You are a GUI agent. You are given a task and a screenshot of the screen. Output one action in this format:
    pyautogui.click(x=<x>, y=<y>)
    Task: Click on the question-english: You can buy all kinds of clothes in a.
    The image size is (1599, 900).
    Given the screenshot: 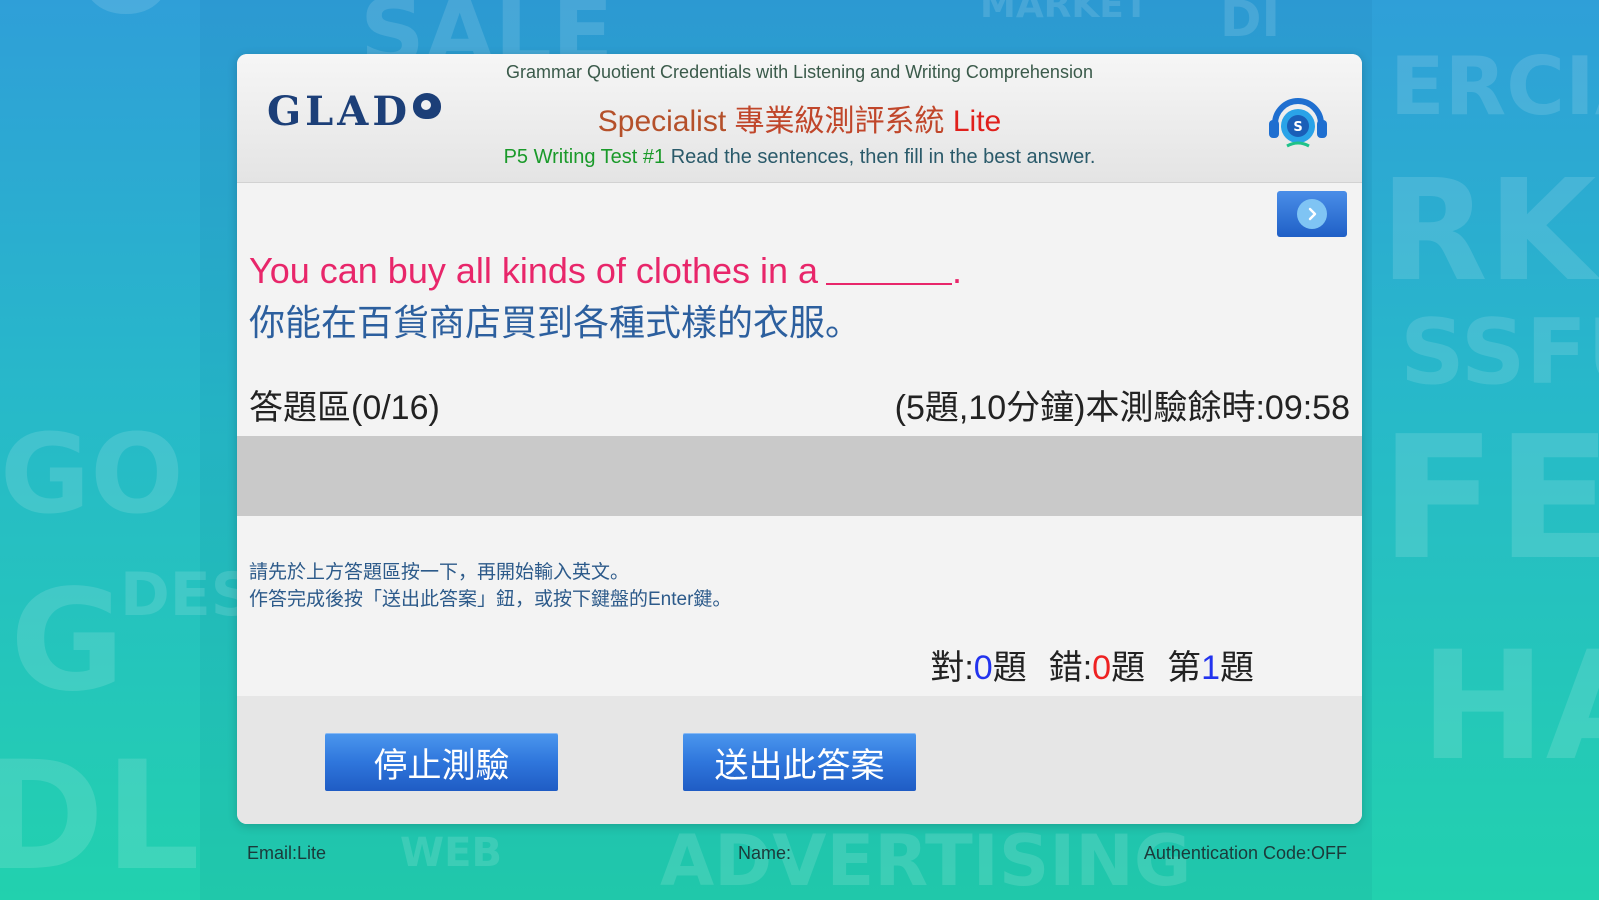 What is the action you would take?
    pyautogui.click(x=606, y=270)
    